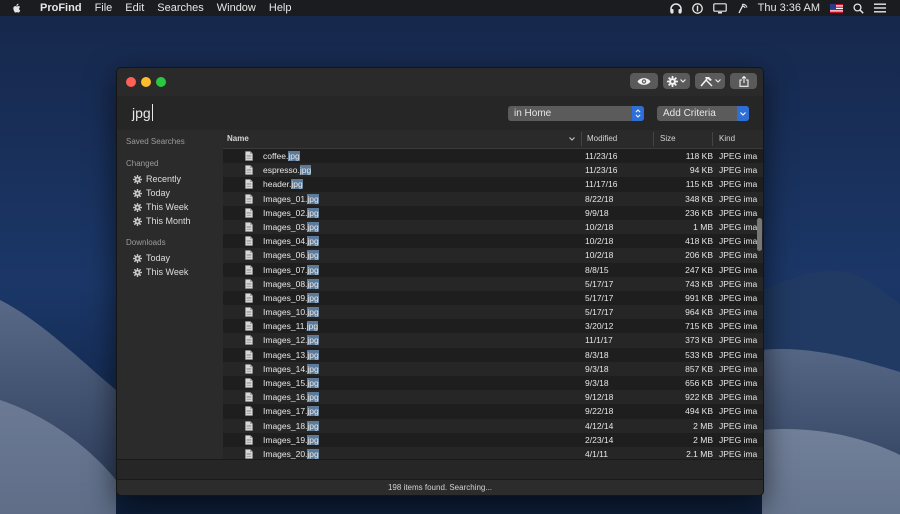 Image resolution: width=900 pixels, height=514 pixels. What do you see at coordinates (236, 8) in the screenshot?
I see `menu-window: Window` at bounding box center [236, 8].